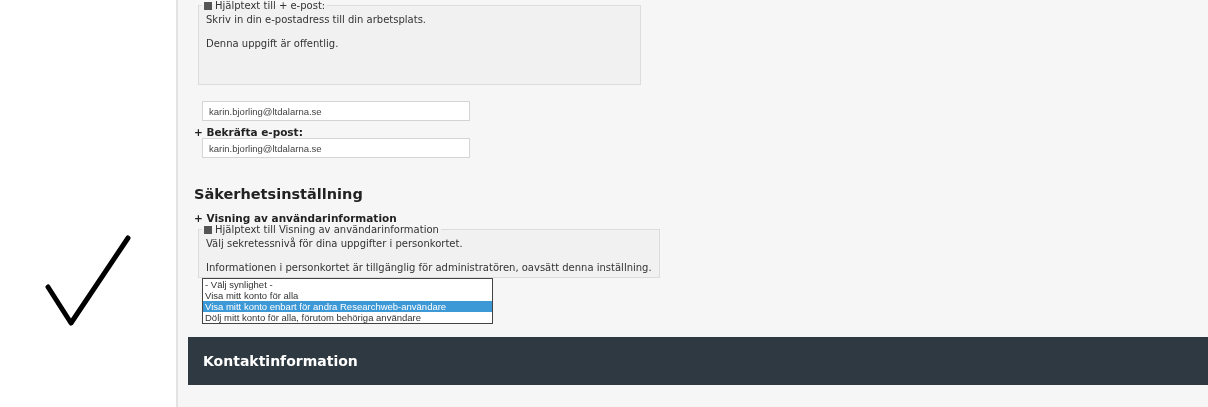 The image size is (1208, 407). What do you see at coordinates (336, 111) in the screenshot?
I see `email-field: karin.bjorling@ltdalarna.se` at bounding box center [336, 111].